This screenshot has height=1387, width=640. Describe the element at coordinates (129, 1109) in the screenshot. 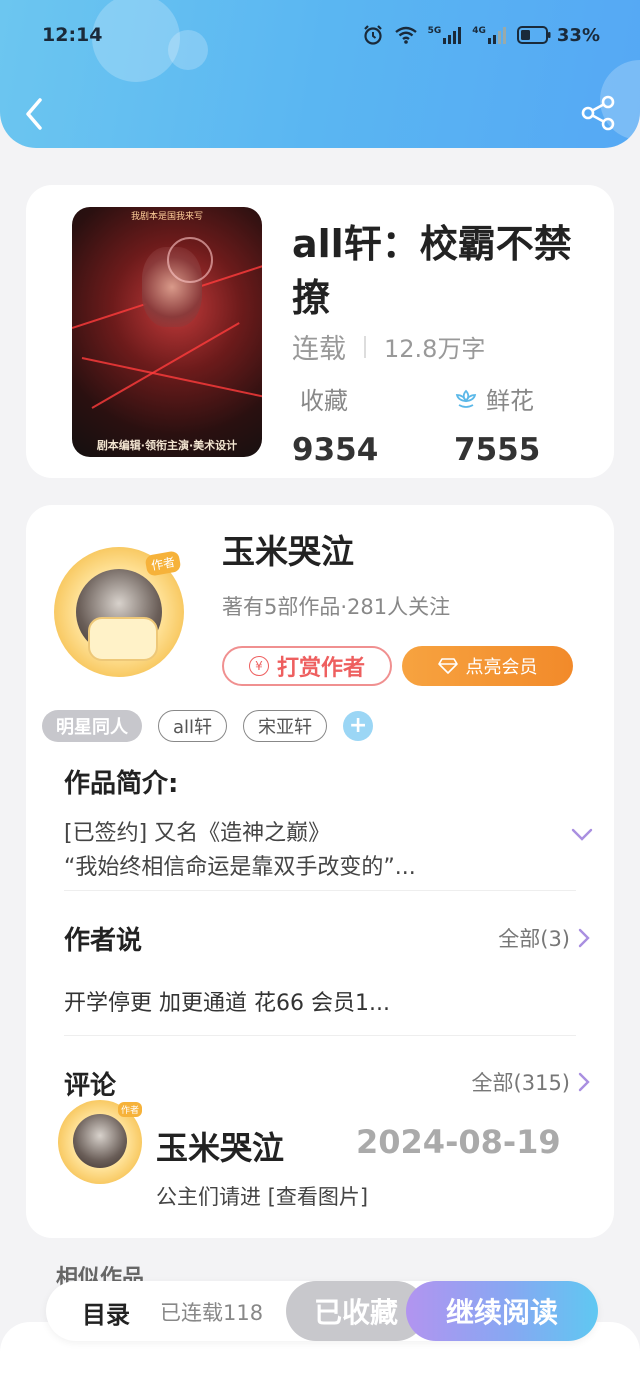

I see `commenter-badge: 作者` at that location.